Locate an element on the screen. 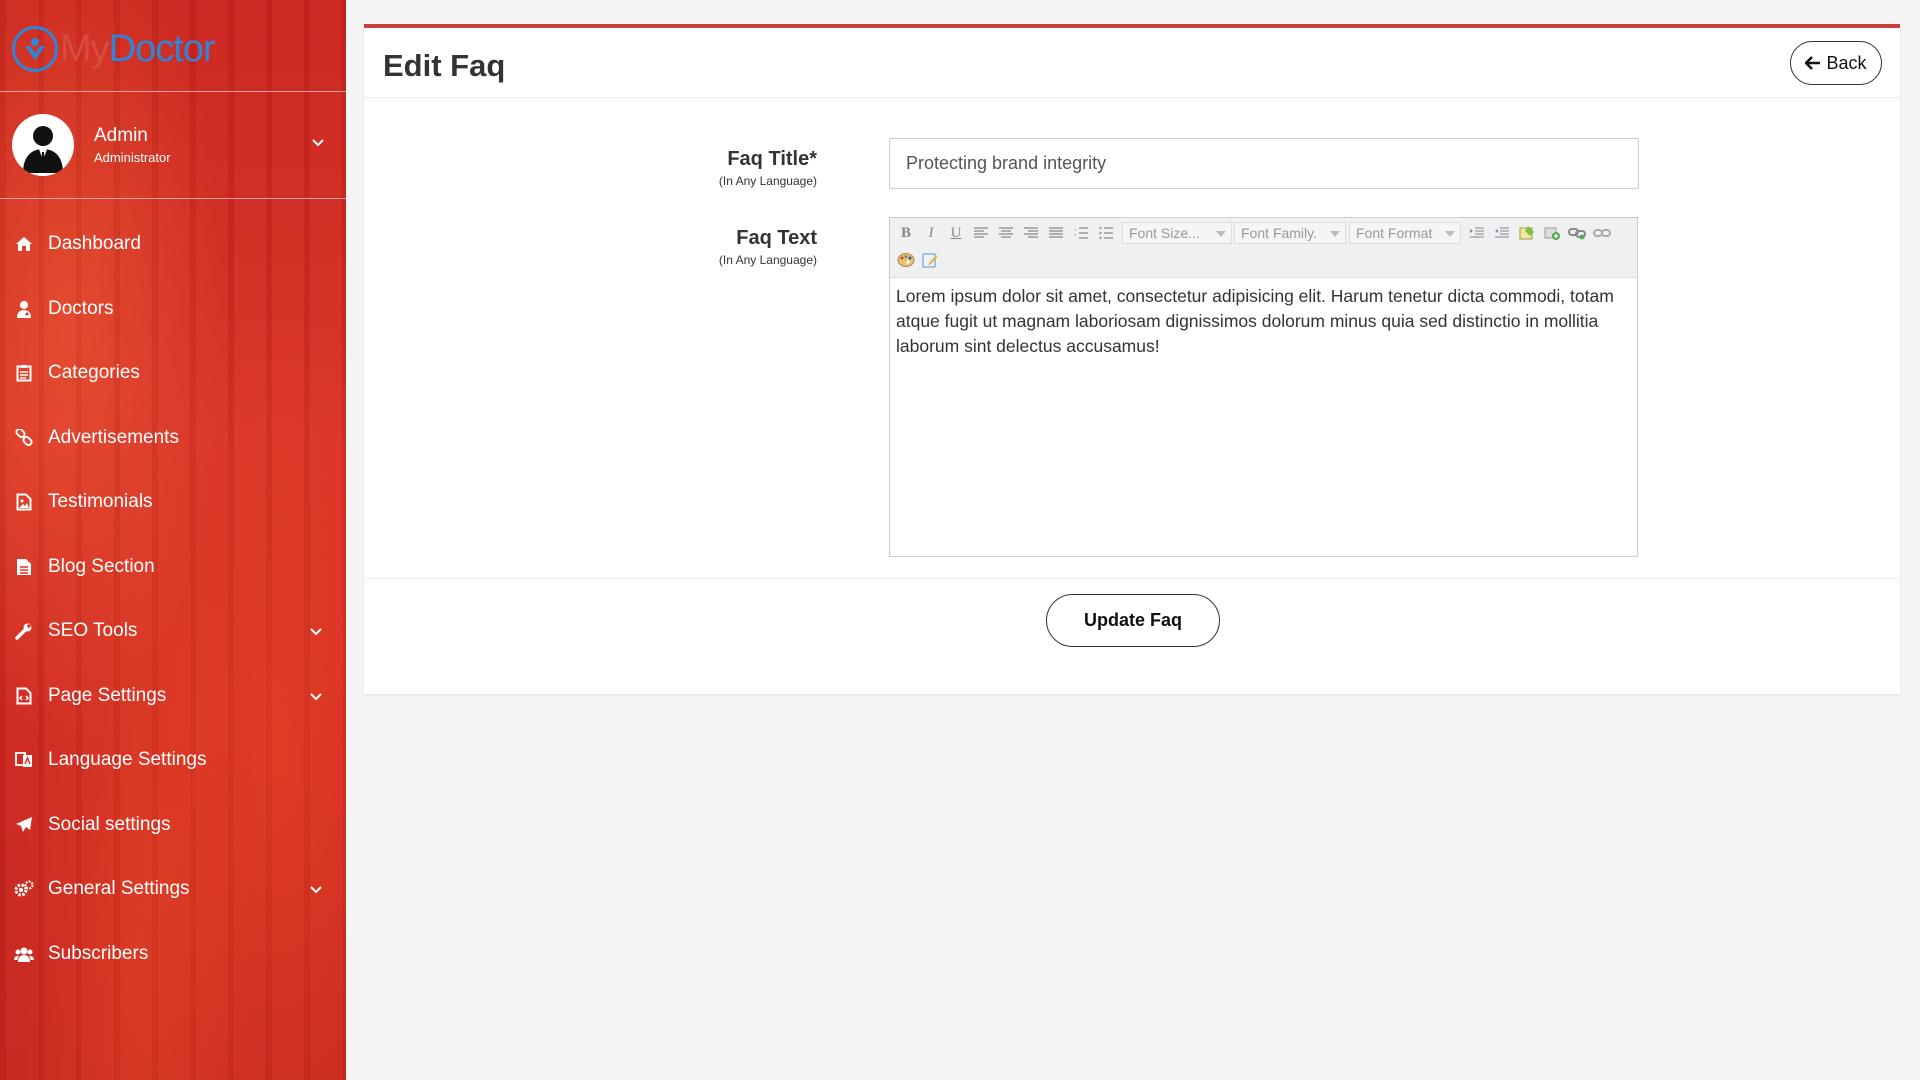  logo-mark-icon is located at coordinates (35, 49).